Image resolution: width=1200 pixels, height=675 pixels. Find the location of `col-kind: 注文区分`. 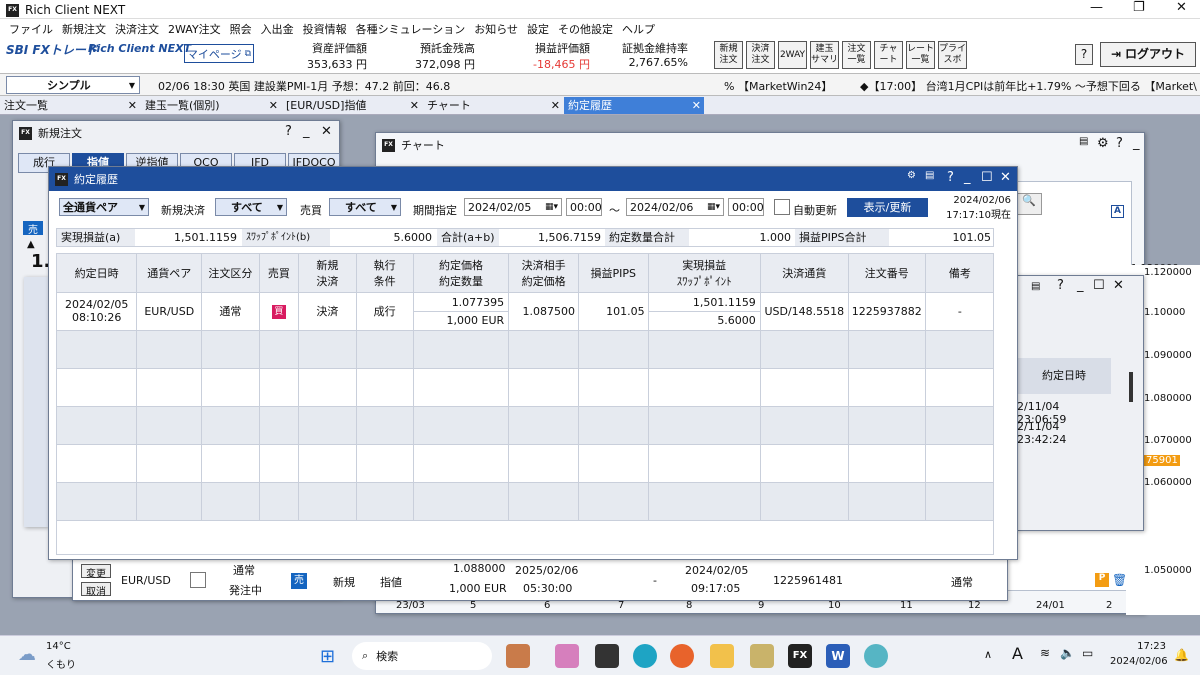

col-kind: 注文区分 is located at coordinates (230, 273).